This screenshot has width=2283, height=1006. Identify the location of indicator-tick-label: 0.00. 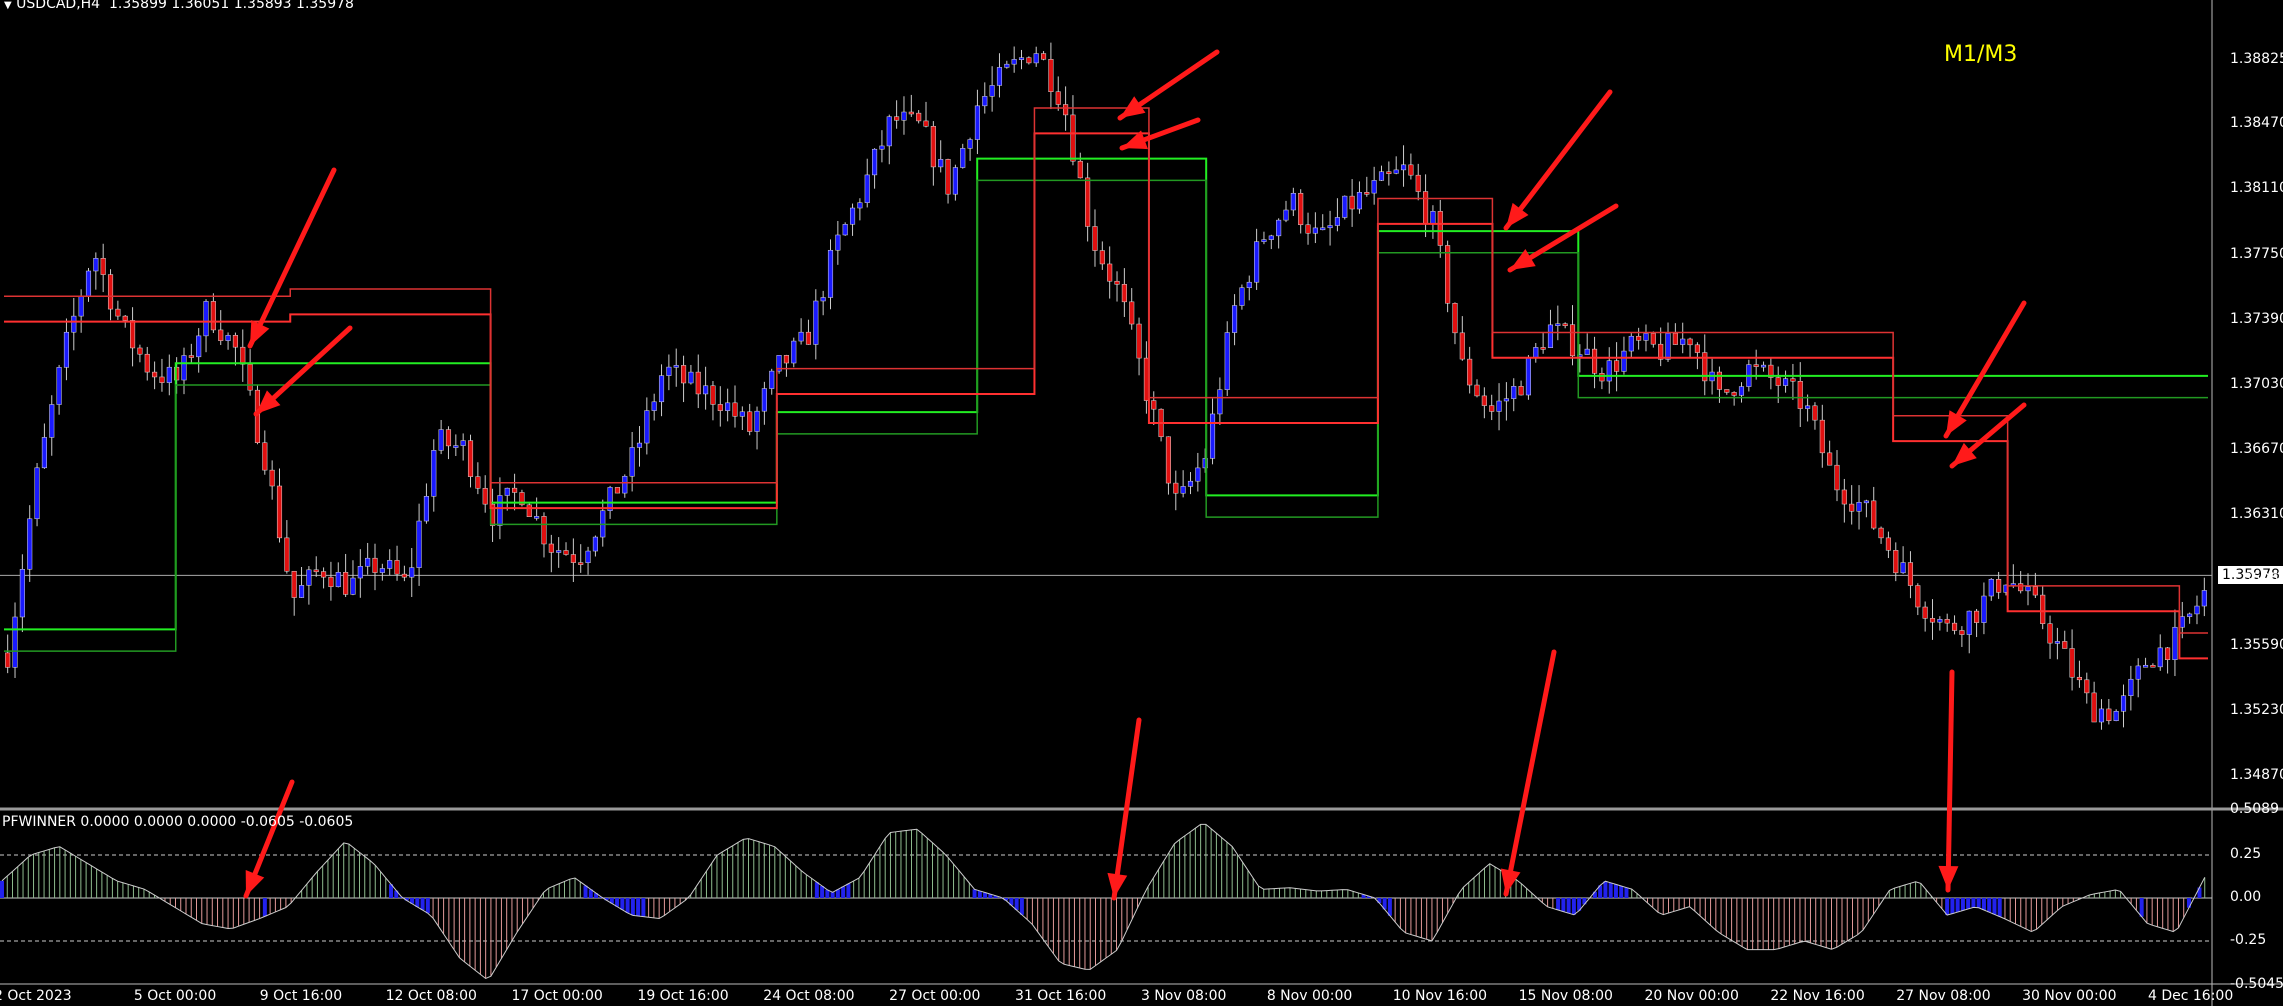
(2246, 897).